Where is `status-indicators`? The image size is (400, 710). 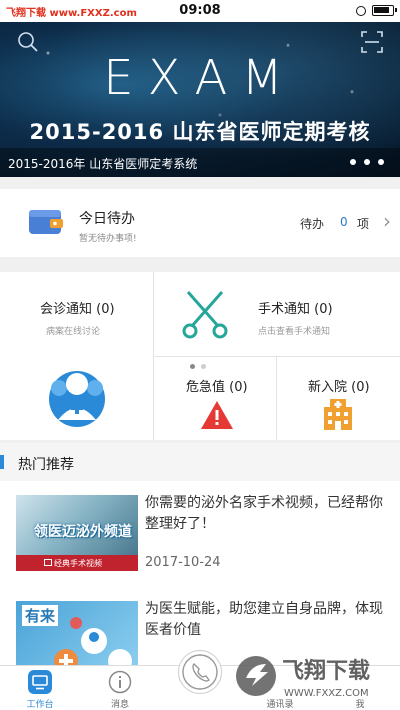
status-indicators is located at coordinates (376, 10).